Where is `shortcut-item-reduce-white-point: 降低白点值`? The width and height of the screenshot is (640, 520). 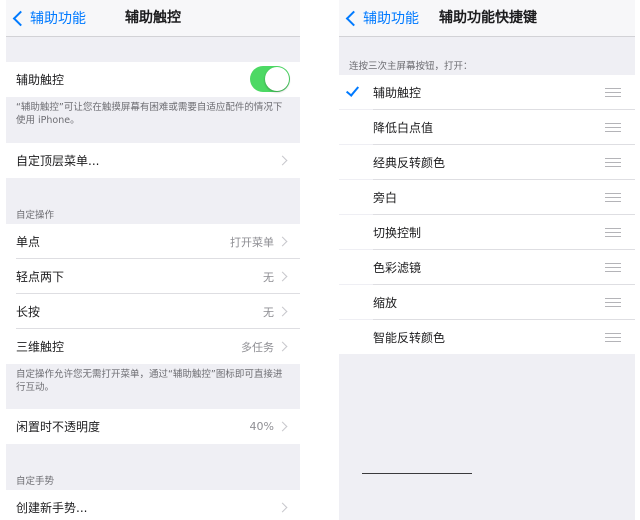 shortcut-item-reduce-white-point: 降低白点值 is located at coordinates (487, 127).